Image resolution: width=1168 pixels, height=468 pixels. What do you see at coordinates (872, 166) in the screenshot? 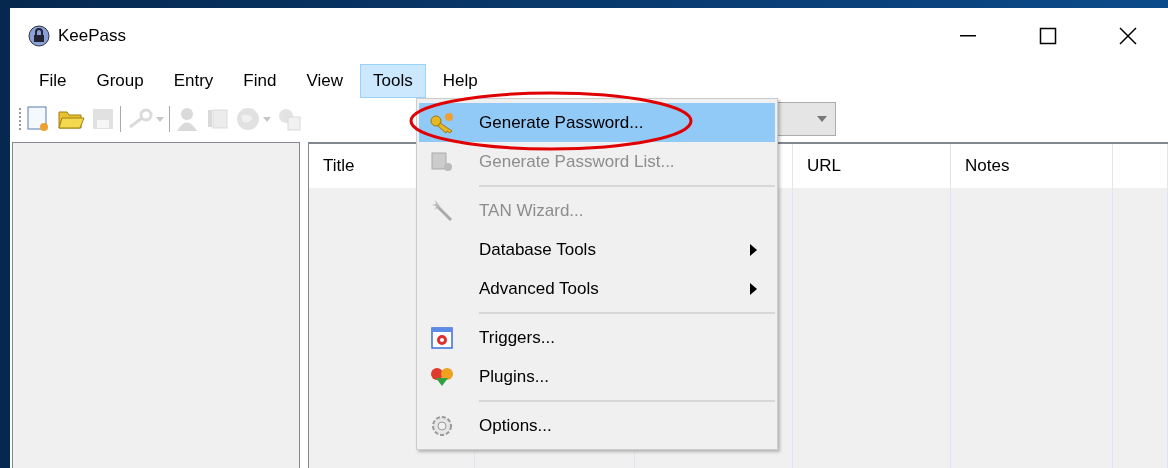
I see `column-header: URL` at bounding box center [872, 166].